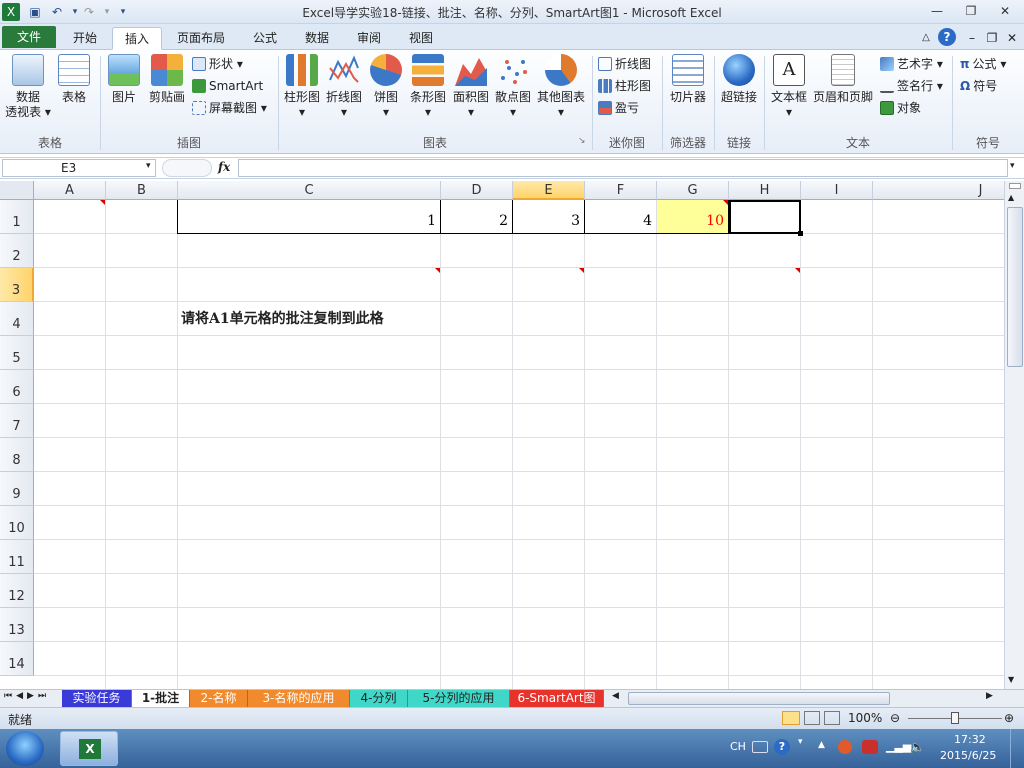  What do you see at coordinates (738, 746) in the screenshot?
I see `input-language: CH` at bounding box center [738, 746].